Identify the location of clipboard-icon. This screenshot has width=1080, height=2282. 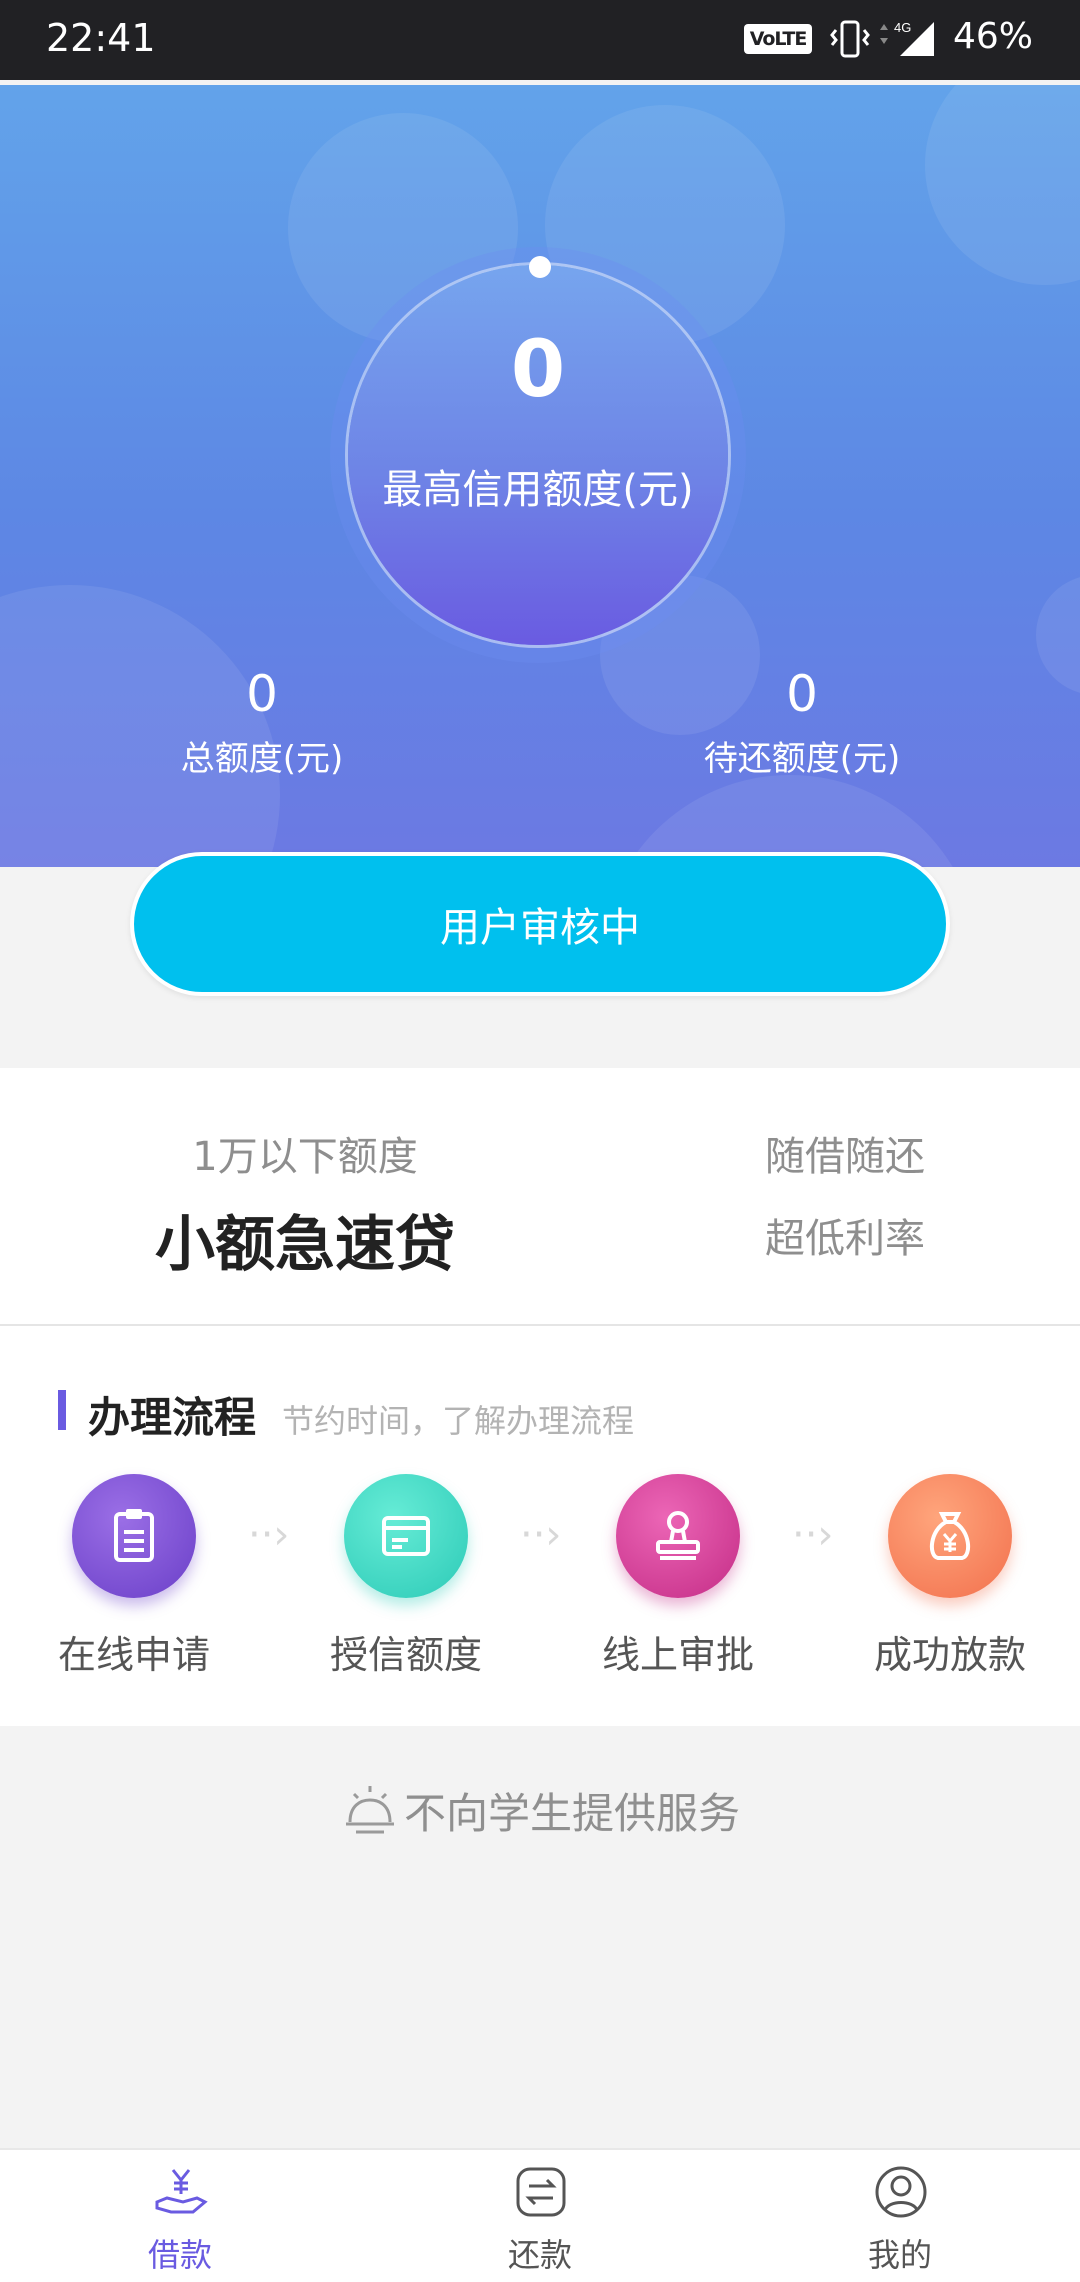
(134, 1536).